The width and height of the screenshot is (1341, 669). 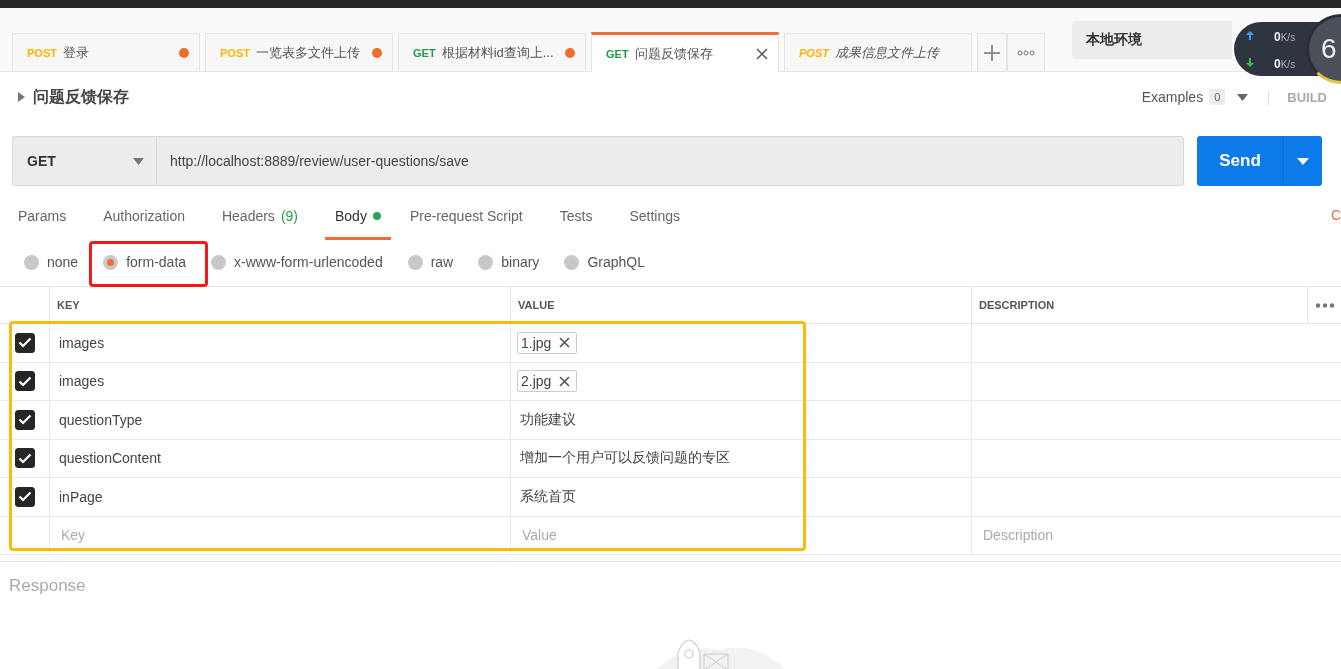 I want to click on url-field: http://localhost:8889/review/user-questions/save, so click(x=670, y=161).